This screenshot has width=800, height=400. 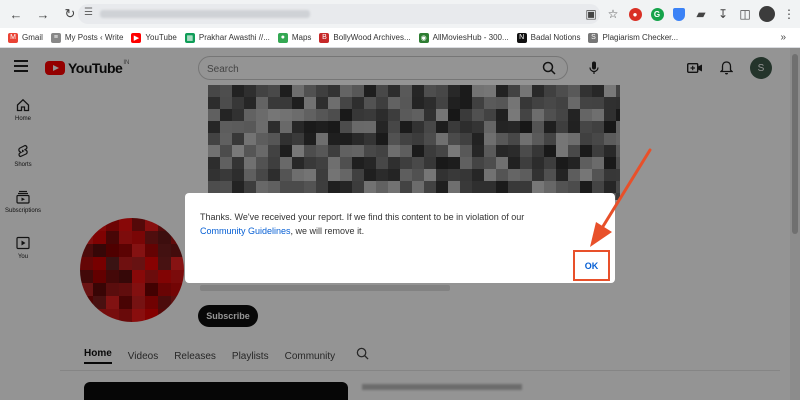 I want to click on shield-extension-icon, so click(x=679, y=14).